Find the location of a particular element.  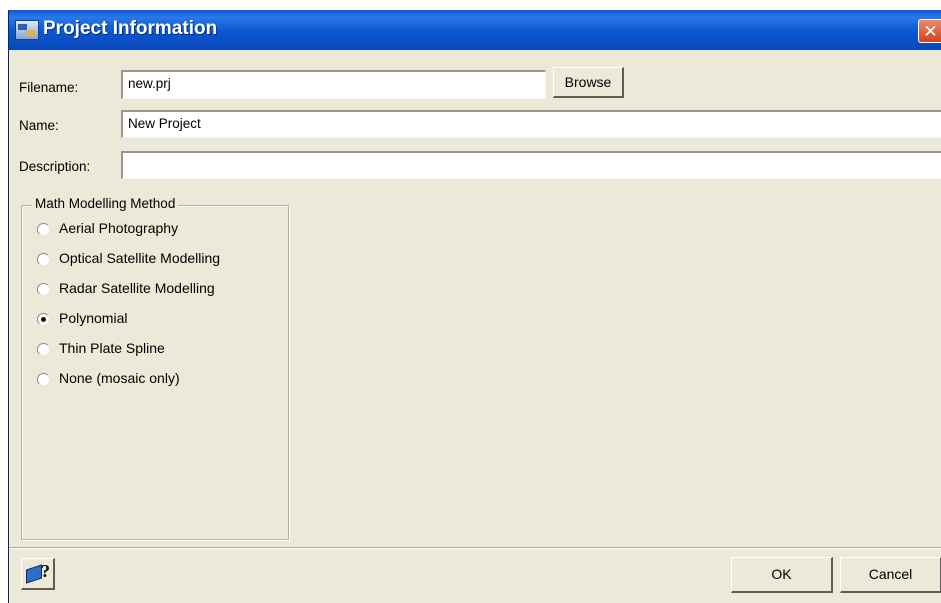

help-book-icon is located at coordinates (34, 574).